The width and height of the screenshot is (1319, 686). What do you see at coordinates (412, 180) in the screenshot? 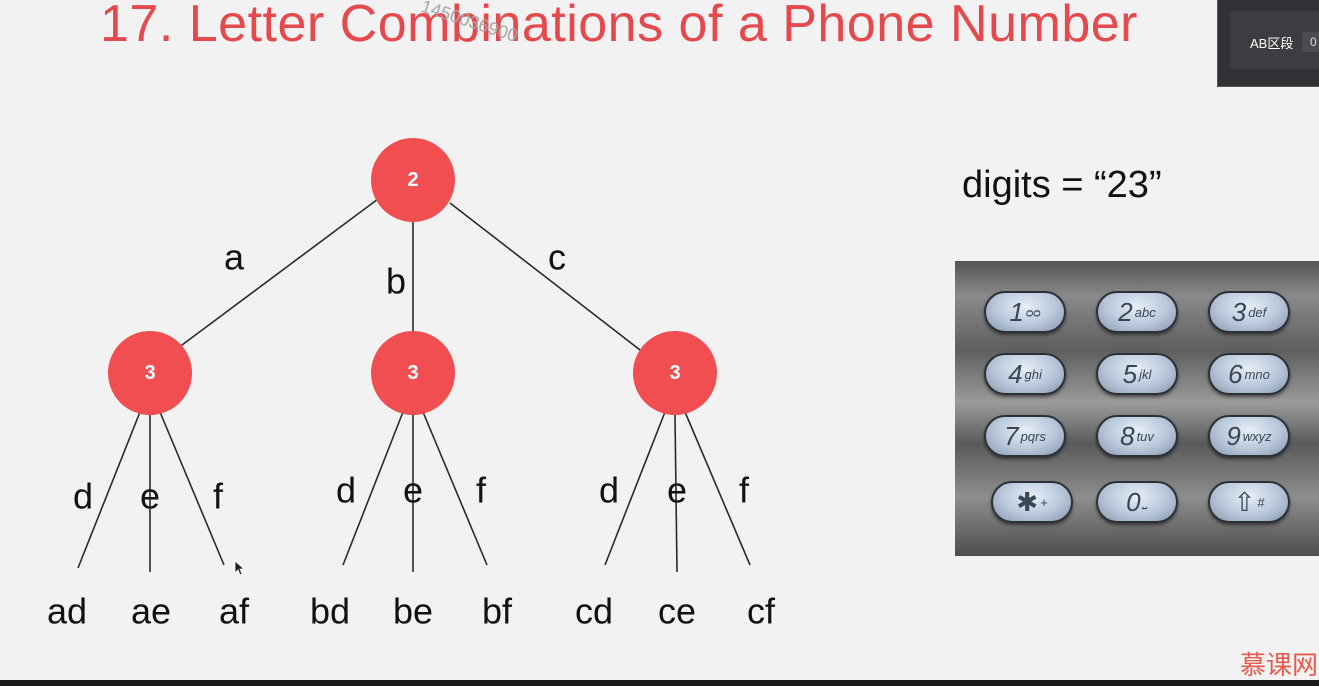
I see `node-root-label: 2` at bounding box center [412, 180].